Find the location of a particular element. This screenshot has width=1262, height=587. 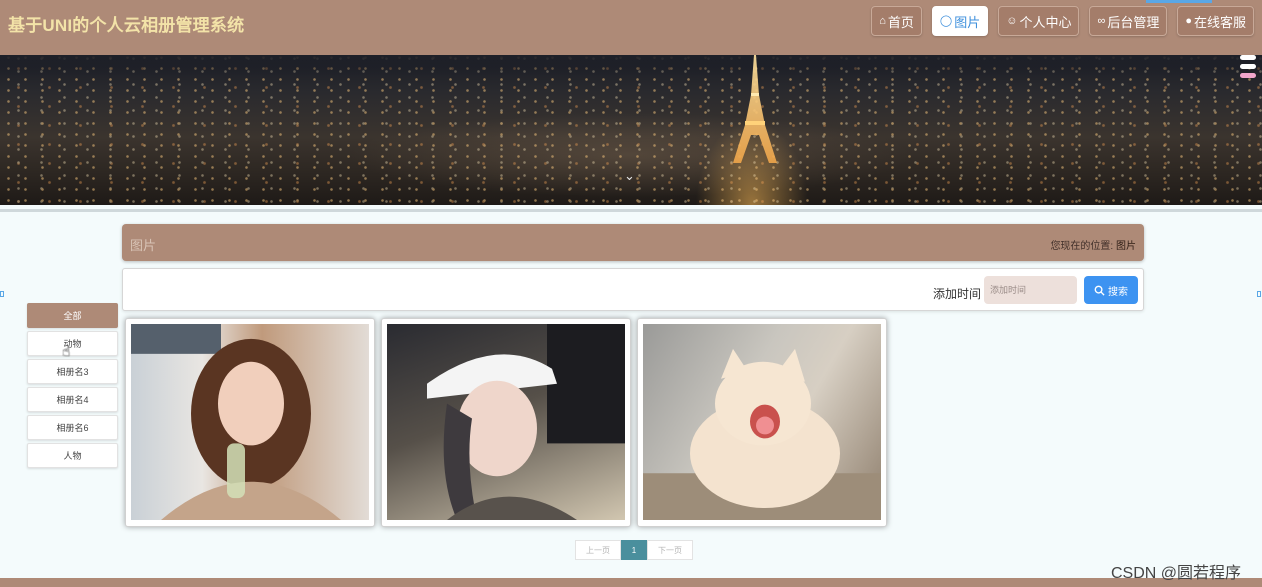

page-1-button: 1 is located at coordinates (634, 550).